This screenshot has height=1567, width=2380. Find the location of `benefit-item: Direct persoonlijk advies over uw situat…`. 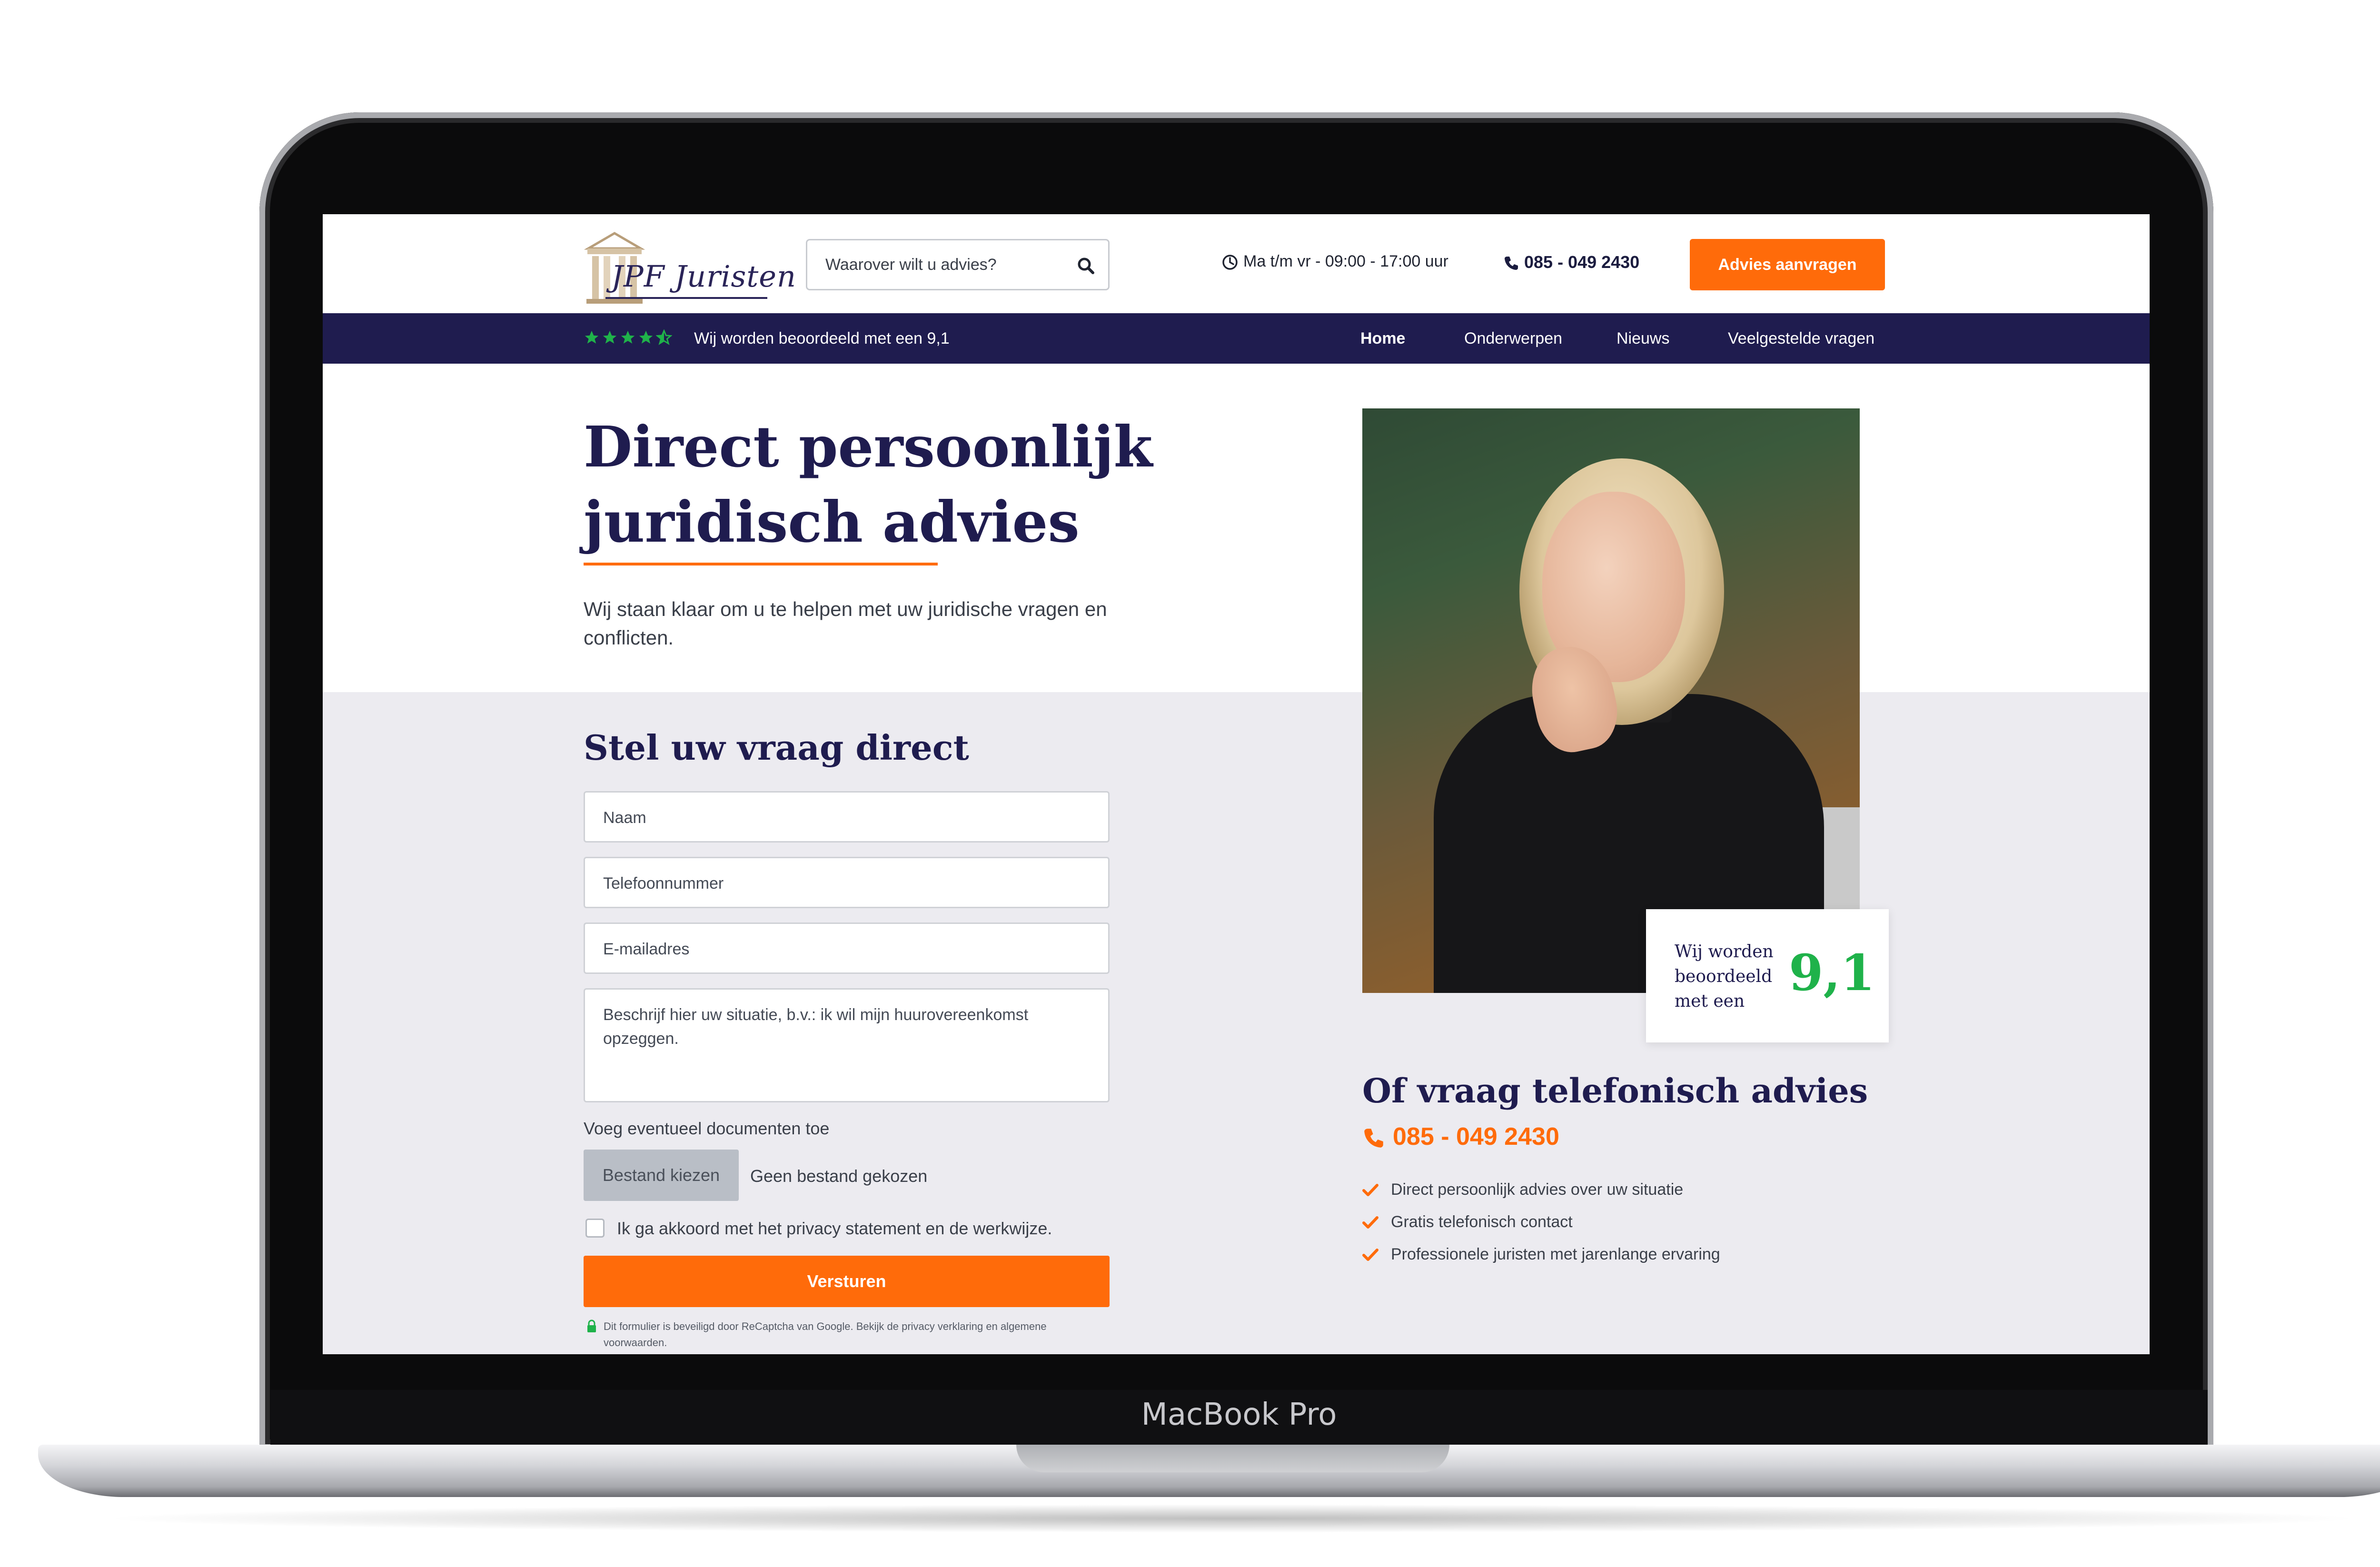

benefit-item: Direct persoonlijk advies over uw situat… is located at coordinates (1522, 1189).